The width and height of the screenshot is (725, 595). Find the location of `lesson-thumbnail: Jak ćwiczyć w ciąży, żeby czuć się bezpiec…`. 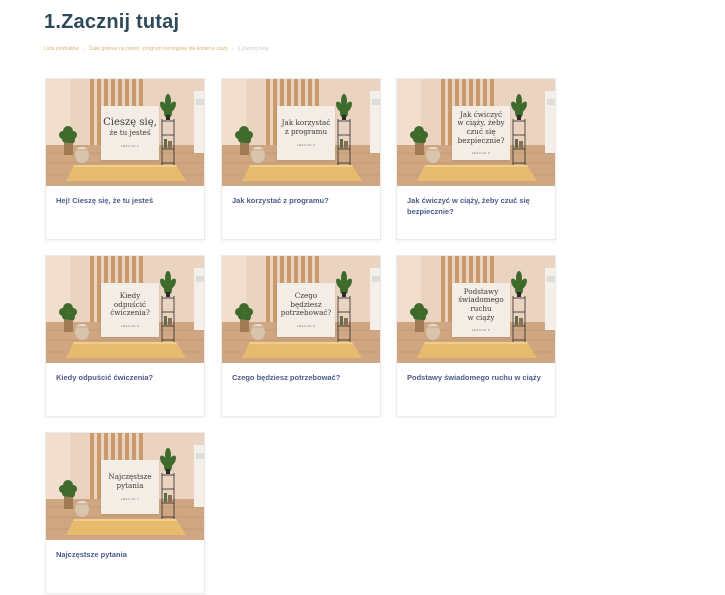

lesson-thumbnail: Jak ćwiczyć w ciąży, żeby czuć się bezpiec… is located at coordinates (476, 132).